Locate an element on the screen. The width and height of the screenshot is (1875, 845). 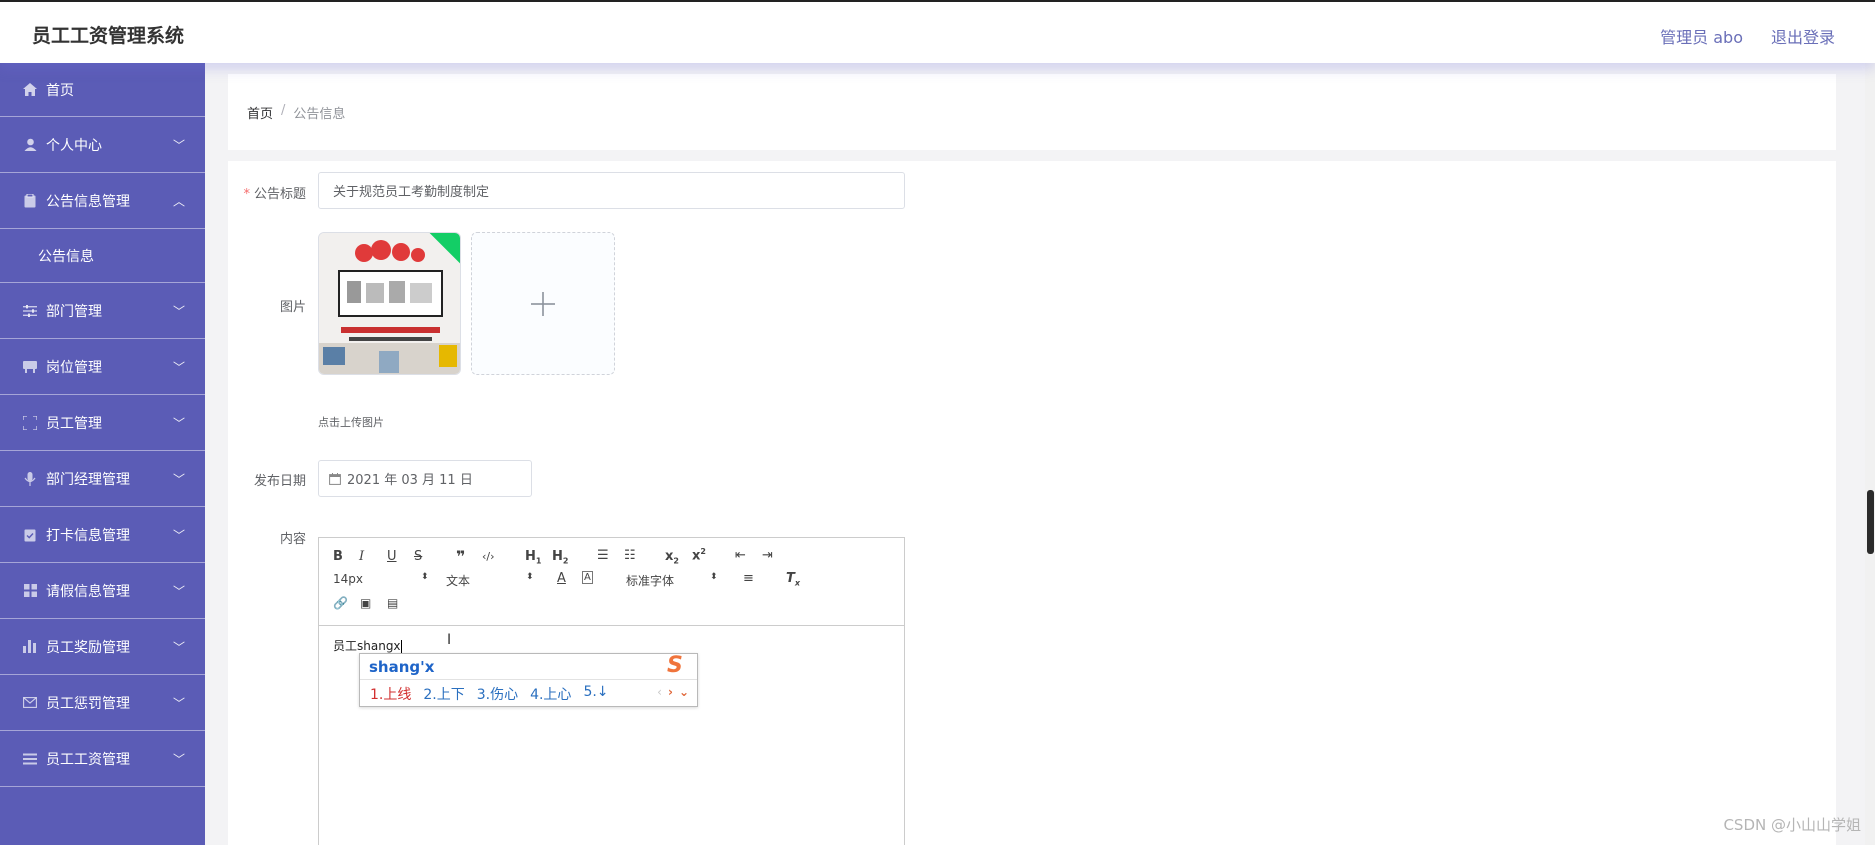
title-input: 关于规范员工考勤制度制定 is located at coordinates (611, 190).